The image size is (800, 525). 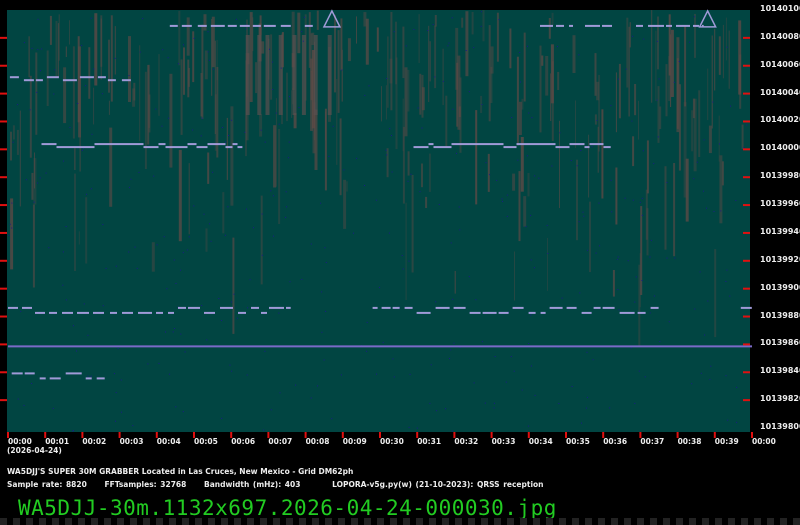 What do you see at coordinates (780, 120) in the screenshot?
I see `y-tick-label: 10140020` at bounding box center [780, 120].